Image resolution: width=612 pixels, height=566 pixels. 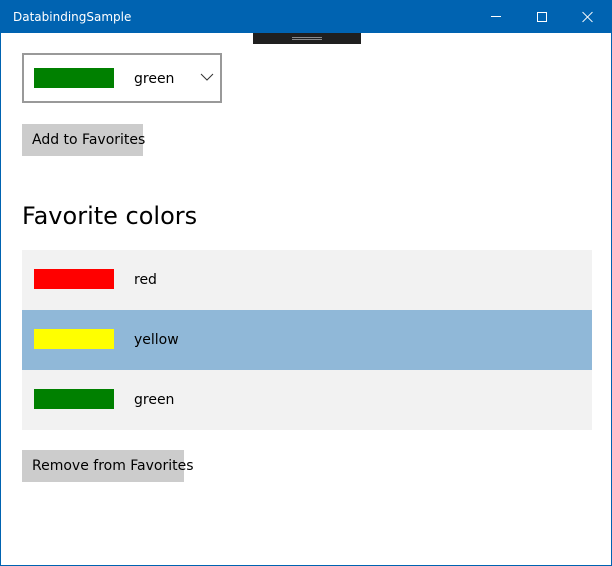 What do you see at coordinates (154, 400) in the screenshot?
I see `list-item-label: green` at bounding box center [154, 400].